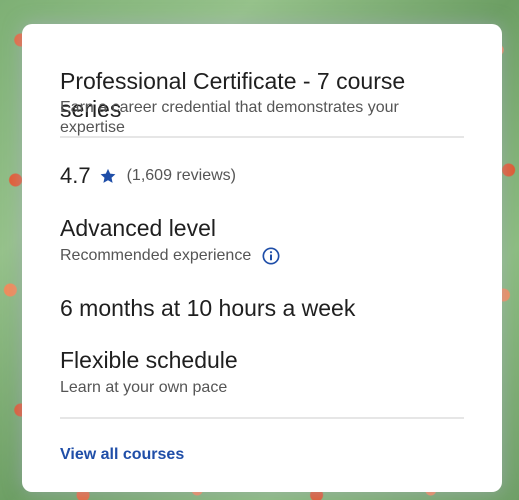 This screenshot has width=519, height=500. Describe the element at coordinates (149, 360) in the screenshot. I see `schedule-title: Flexible schedule` at that location.